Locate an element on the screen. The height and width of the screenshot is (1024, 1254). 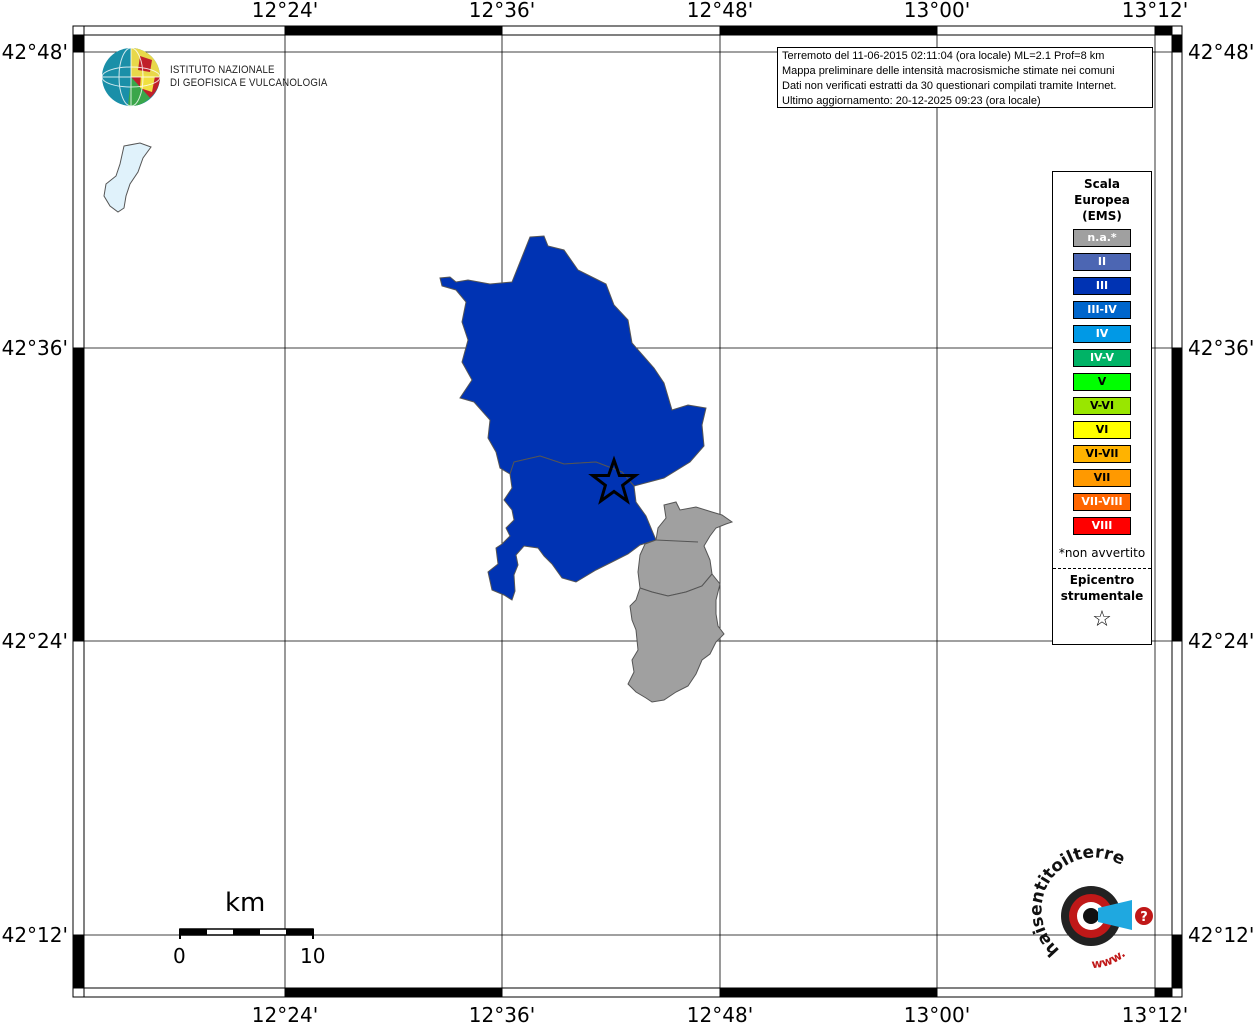
legend-swatch: II is located at coordinates (1102, 262).